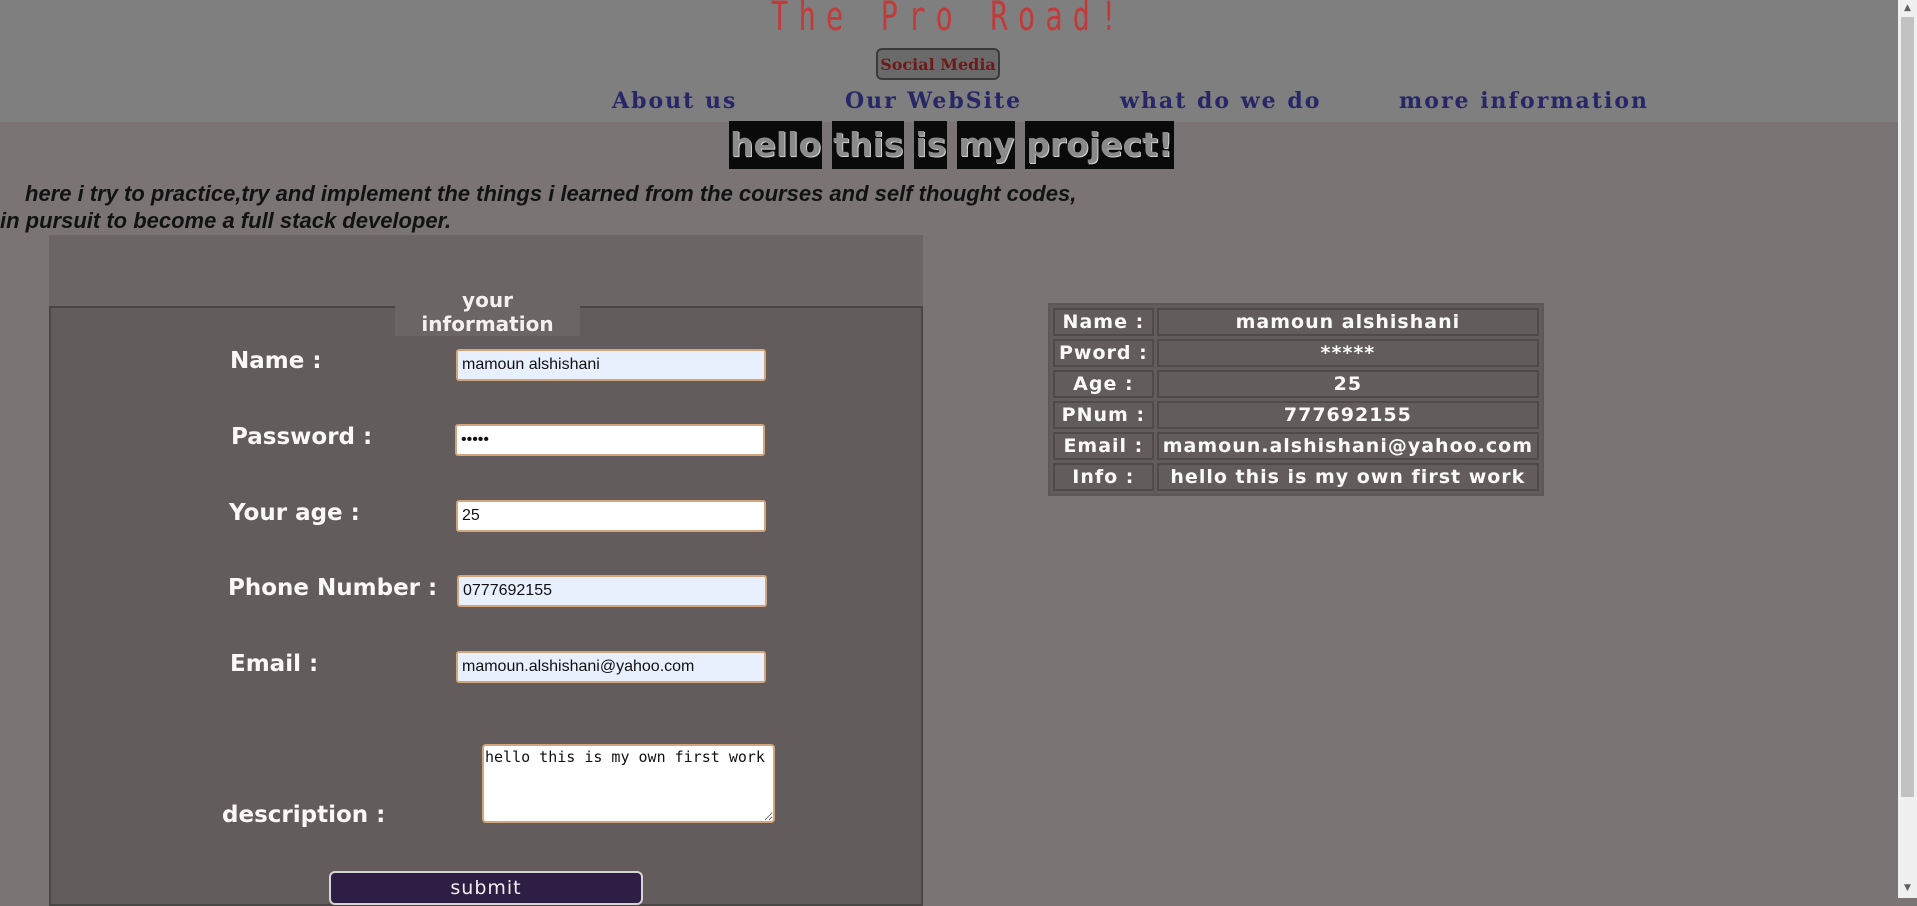  Describe the element at coordinates (674, 101) in the screenshot. I see `nav-about-us: About us` at that location.